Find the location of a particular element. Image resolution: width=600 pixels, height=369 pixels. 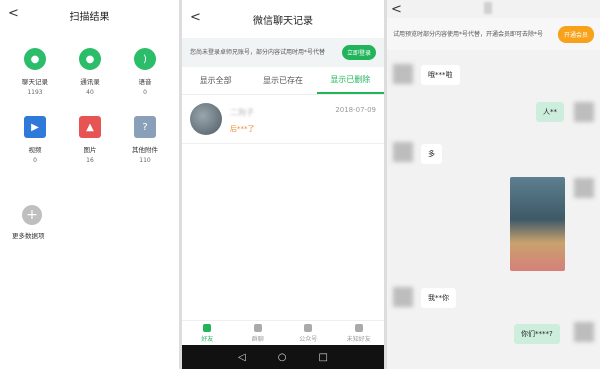

blurred-contact-name is located at coordinates (488, 8).